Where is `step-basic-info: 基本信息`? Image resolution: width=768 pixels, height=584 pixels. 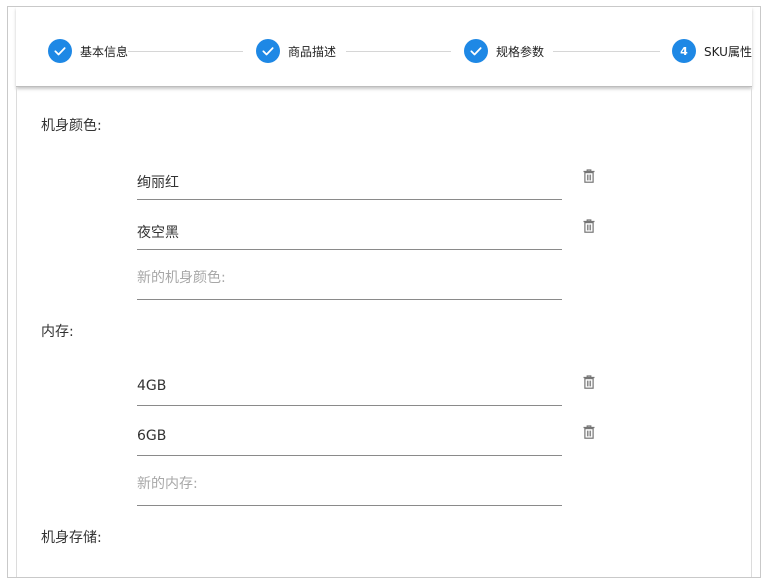
step-basic-info: 基本信息 is located at coordinates (88, 51).